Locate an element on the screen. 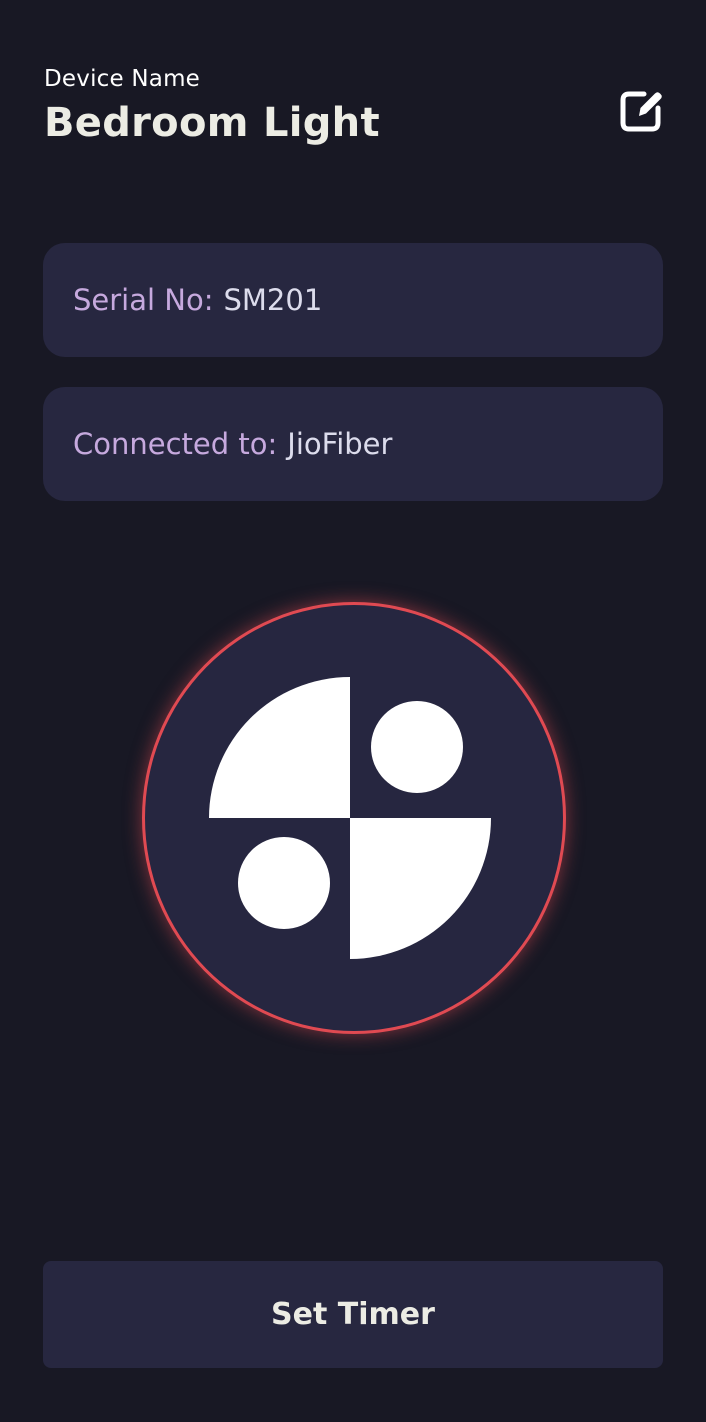 Image resolution: width=706 pixels, height=1422 pixels. connection-card: Connected to: JioFiber is located at coordinates (353, 444).